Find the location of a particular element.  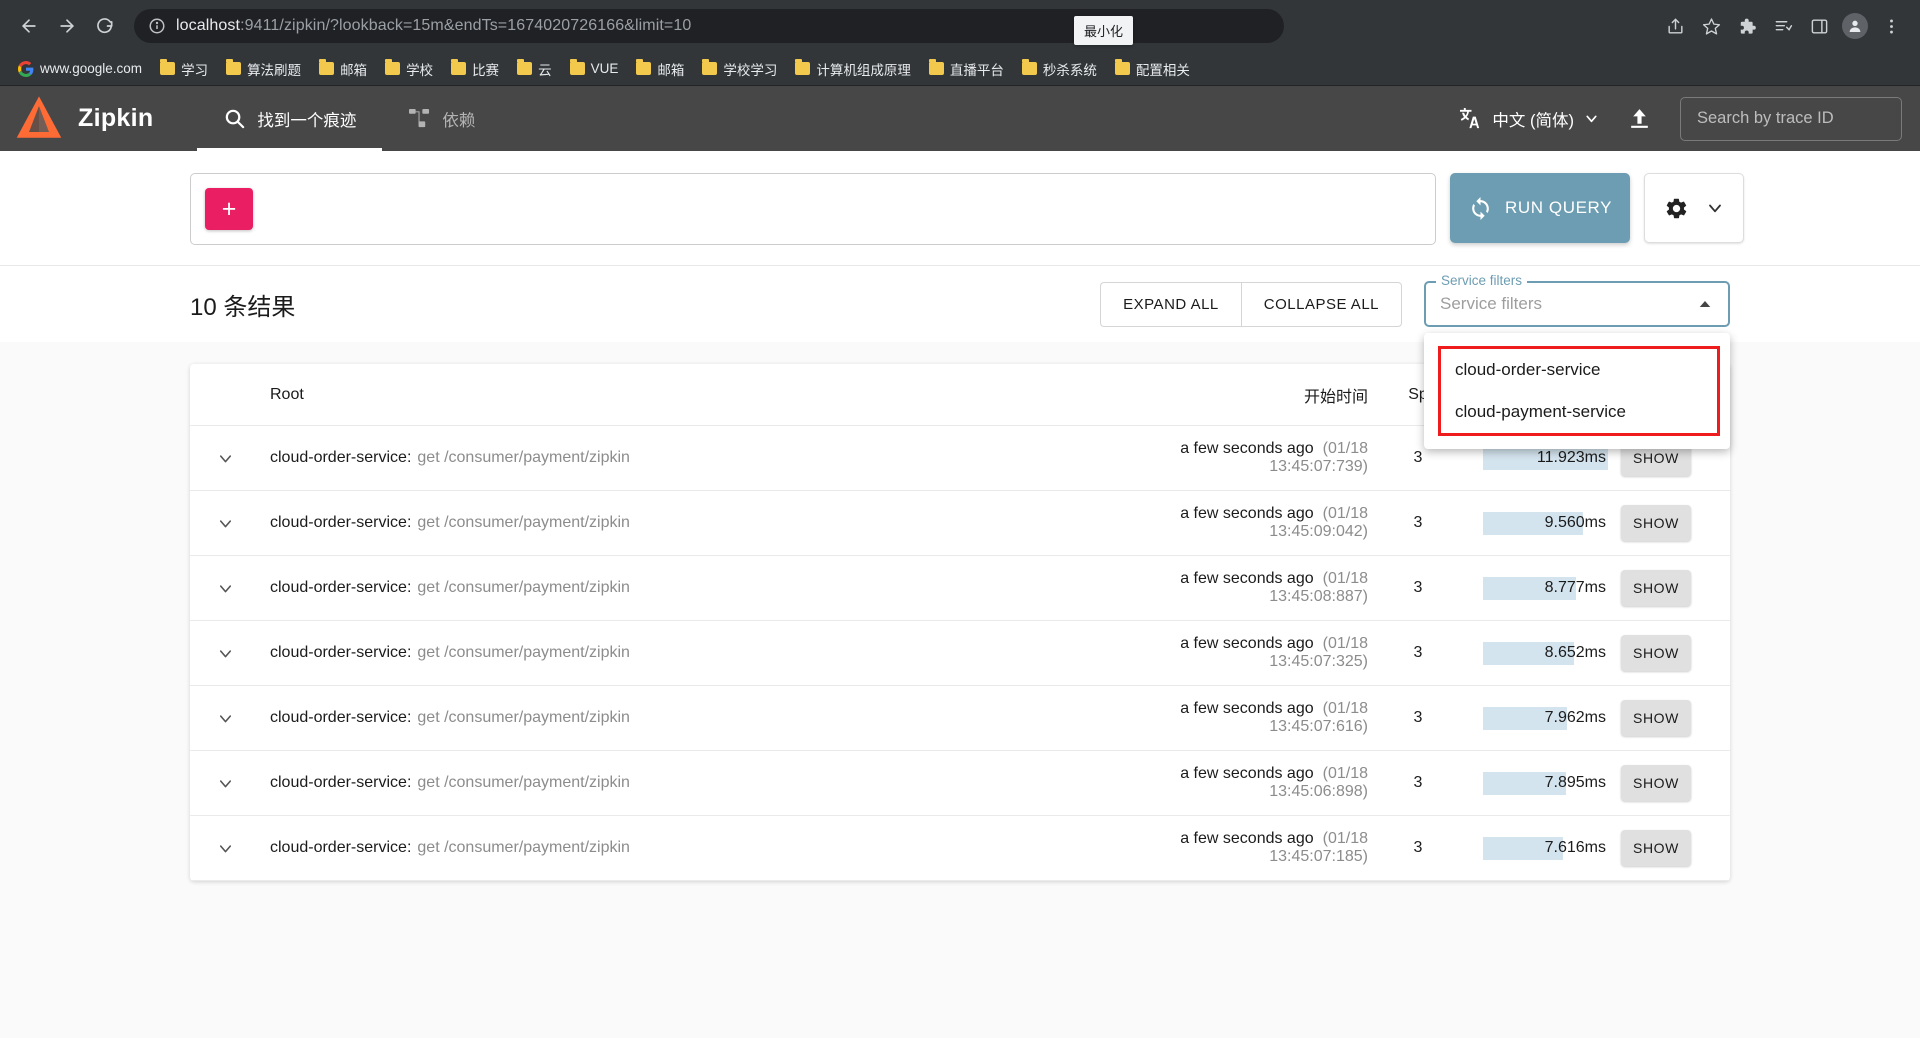

service-filters-legend: Service filters is located at coordinates (1482, 280).